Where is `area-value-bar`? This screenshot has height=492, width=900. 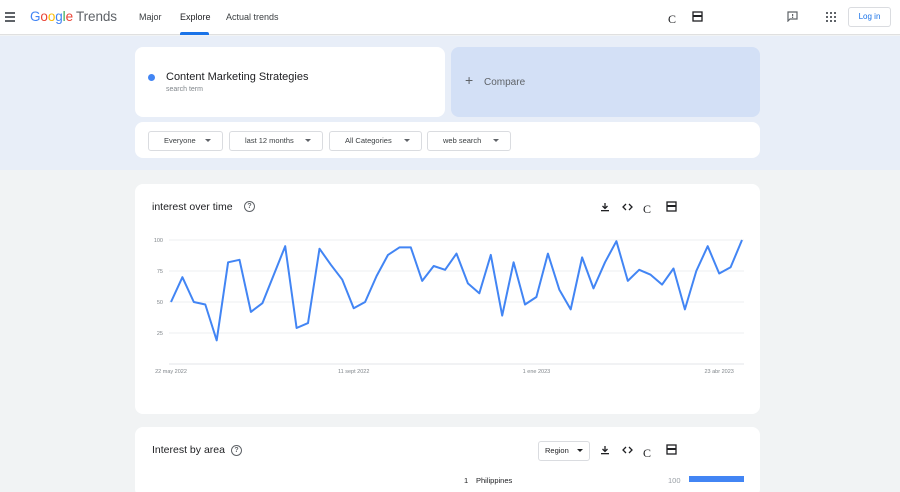 area-value-bar is located at coordinates (716, 479).